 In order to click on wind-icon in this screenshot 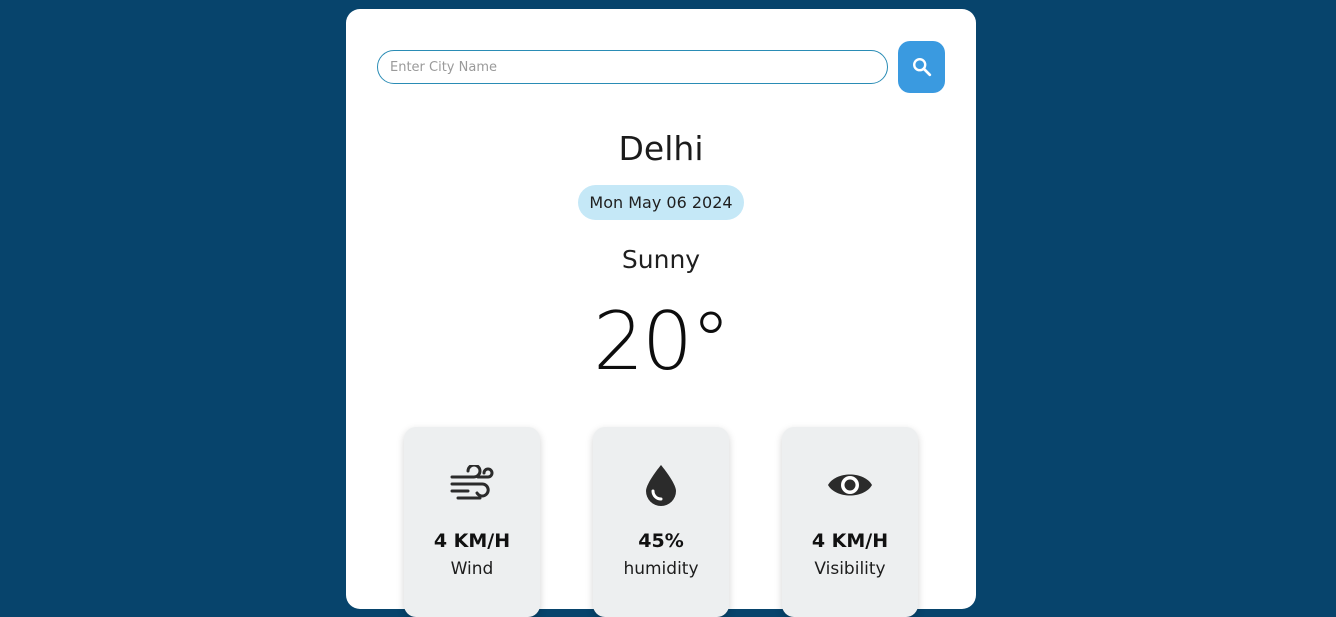, I will do `click(472, 485)`.